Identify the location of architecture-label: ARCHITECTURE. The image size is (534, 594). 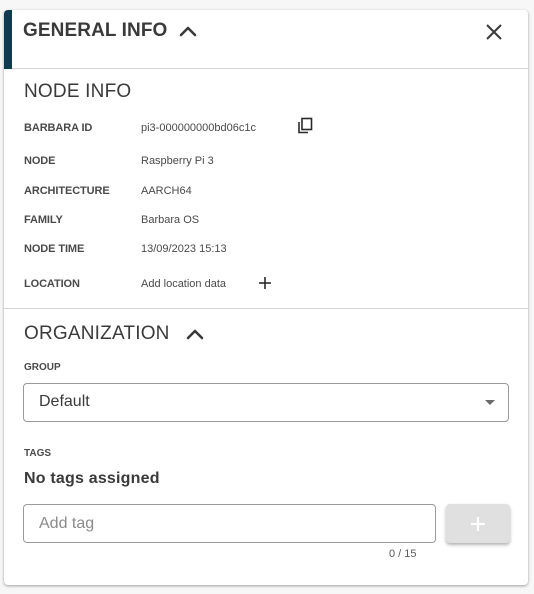
(67, 191).